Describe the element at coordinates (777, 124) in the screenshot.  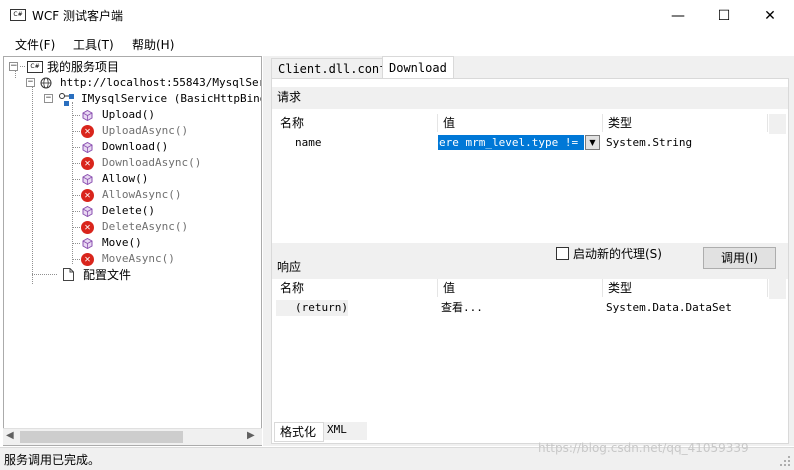
I see `request-grid-scrollbar` at that location.